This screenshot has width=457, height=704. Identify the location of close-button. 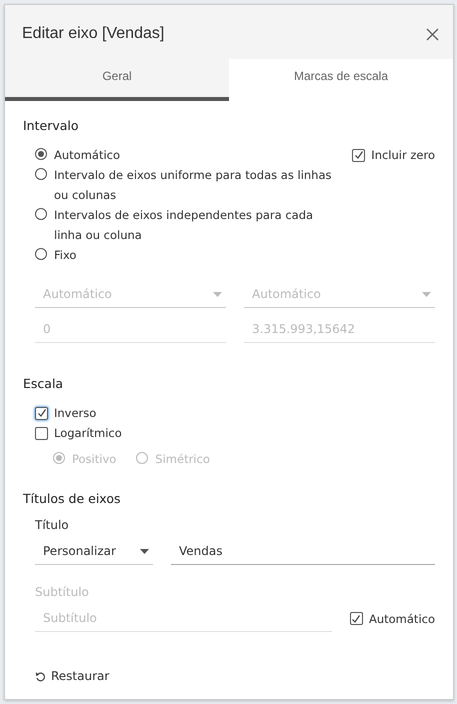
(432, 34).